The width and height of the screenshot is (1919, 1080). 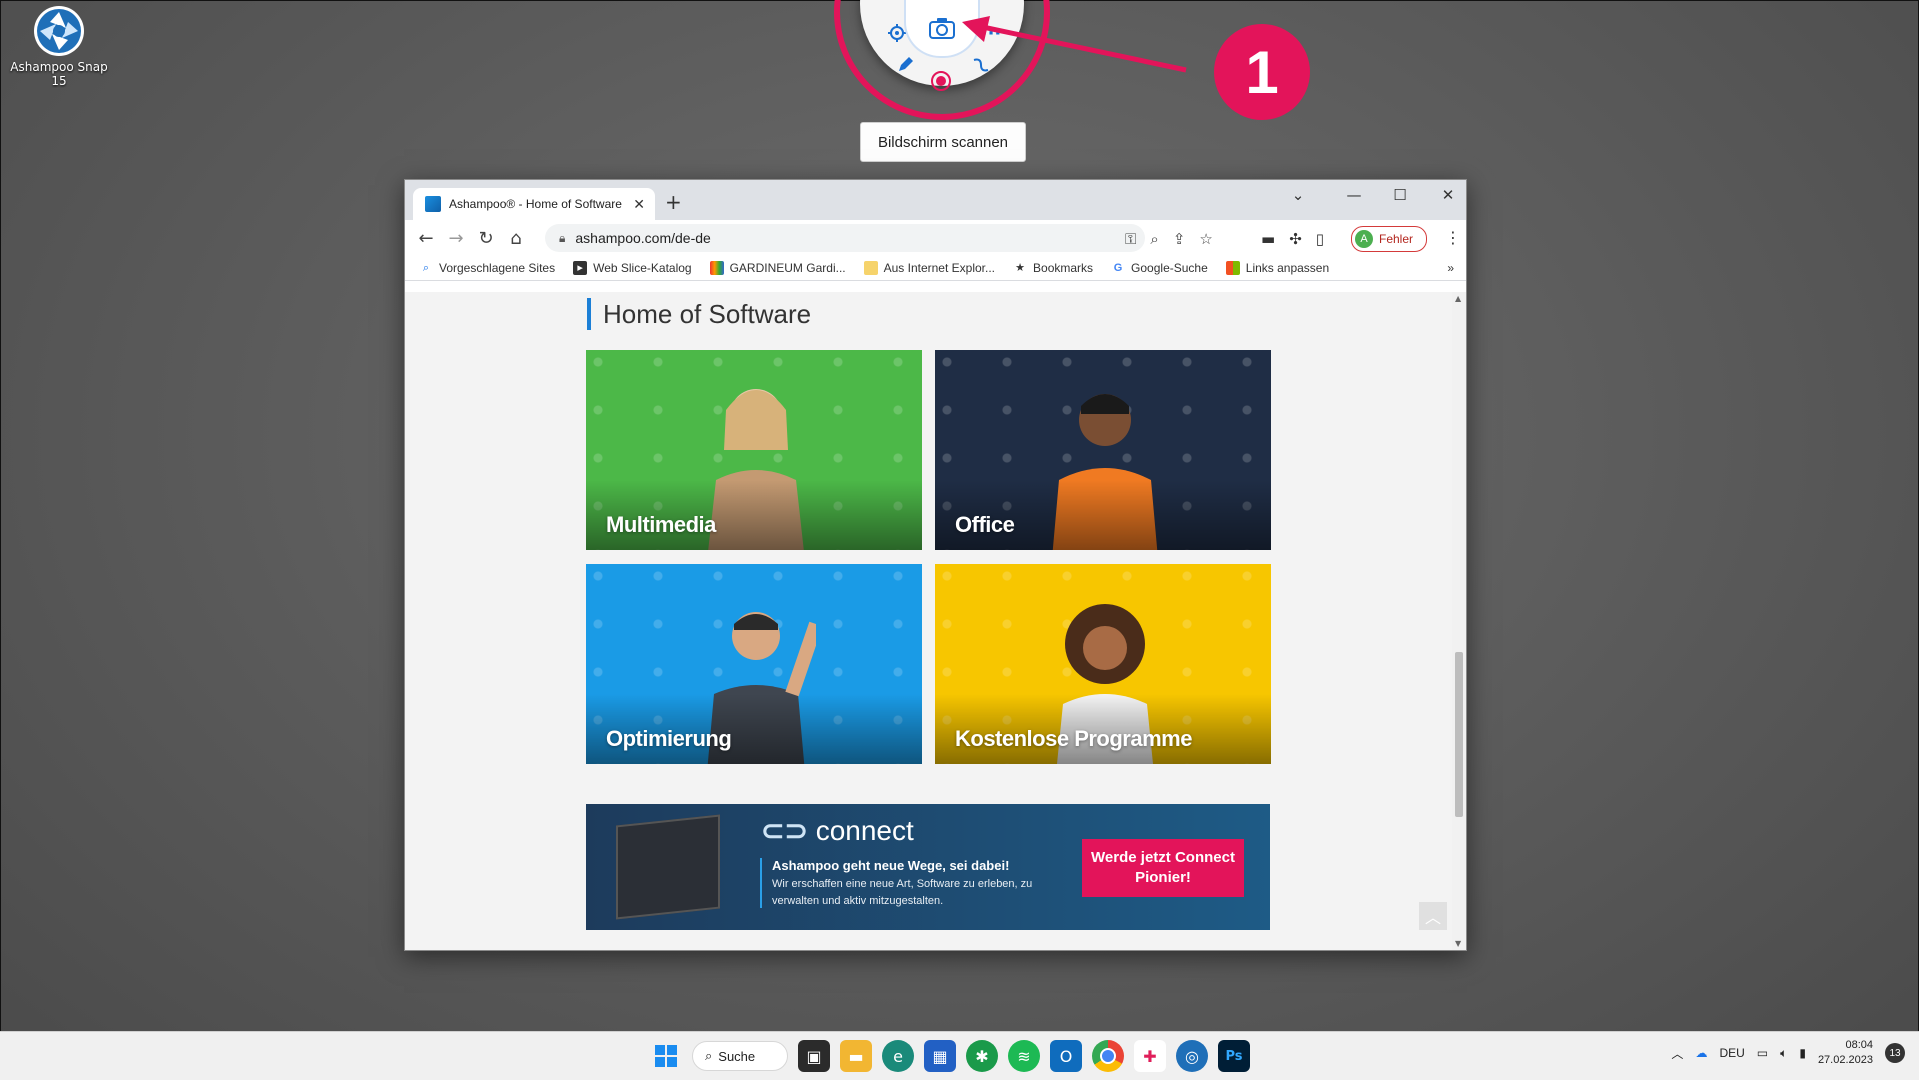 What do you see at coordinates (1400, 195) in the screenshot?
I see `maximize-icon: ☐` at bounding box center [1400, 195].